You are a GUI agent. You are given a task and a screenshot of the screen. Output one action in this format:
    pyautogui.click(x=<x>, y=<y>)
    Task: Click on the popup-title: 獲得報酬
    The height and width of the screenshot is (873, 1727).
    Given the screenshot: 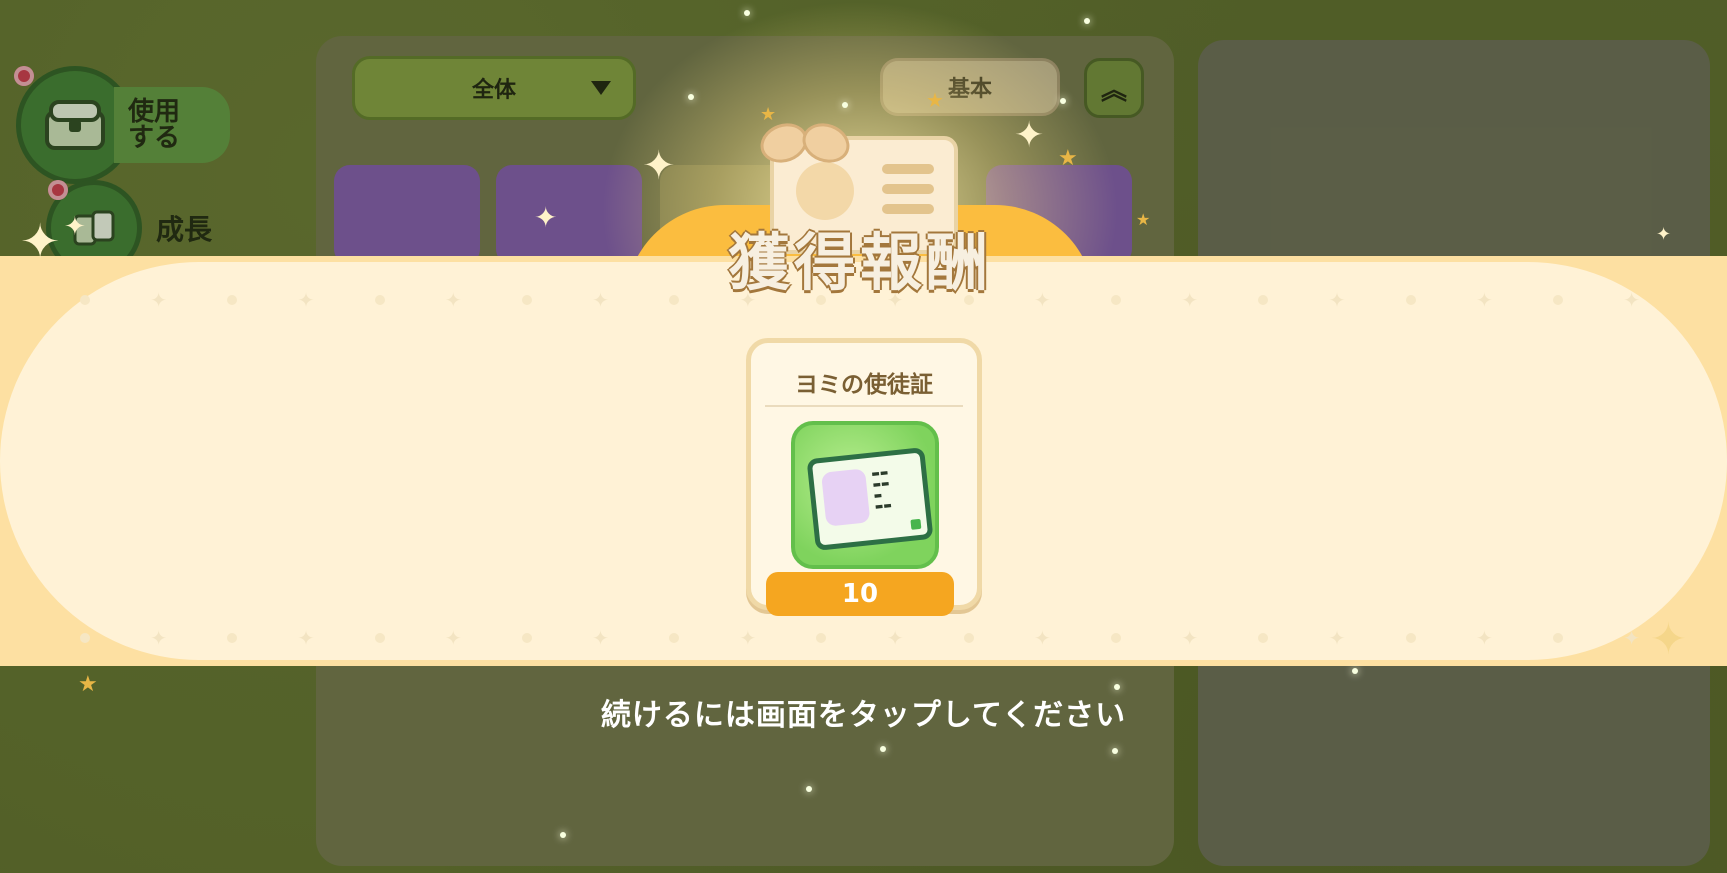 What is the action you would take?
    pyautogui.click(x=859, y=262)
    